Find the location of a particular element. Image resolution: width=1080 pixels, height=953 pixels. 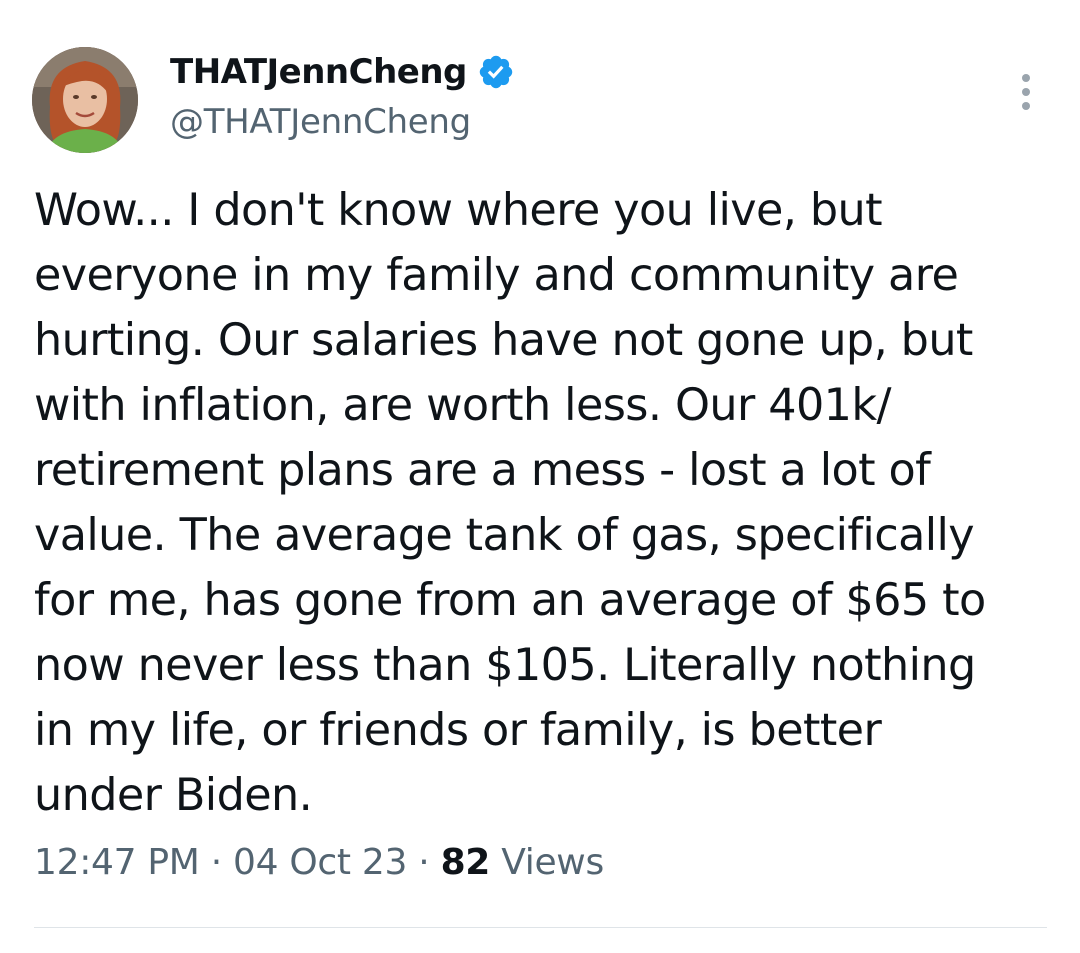

tweet-time: 12:47 PM is located at coordinates (117, 862).